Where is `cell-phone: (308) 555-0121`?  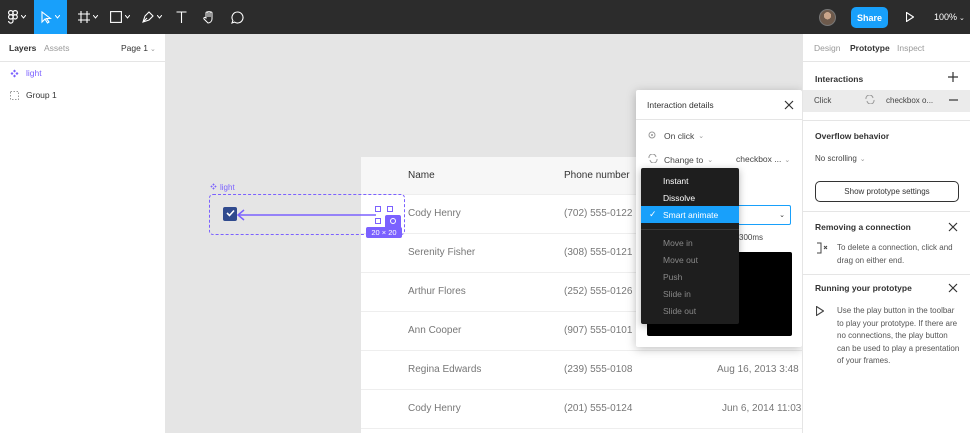 cell-phone: (308) 555-0121 is located at coordinates (598, 252).